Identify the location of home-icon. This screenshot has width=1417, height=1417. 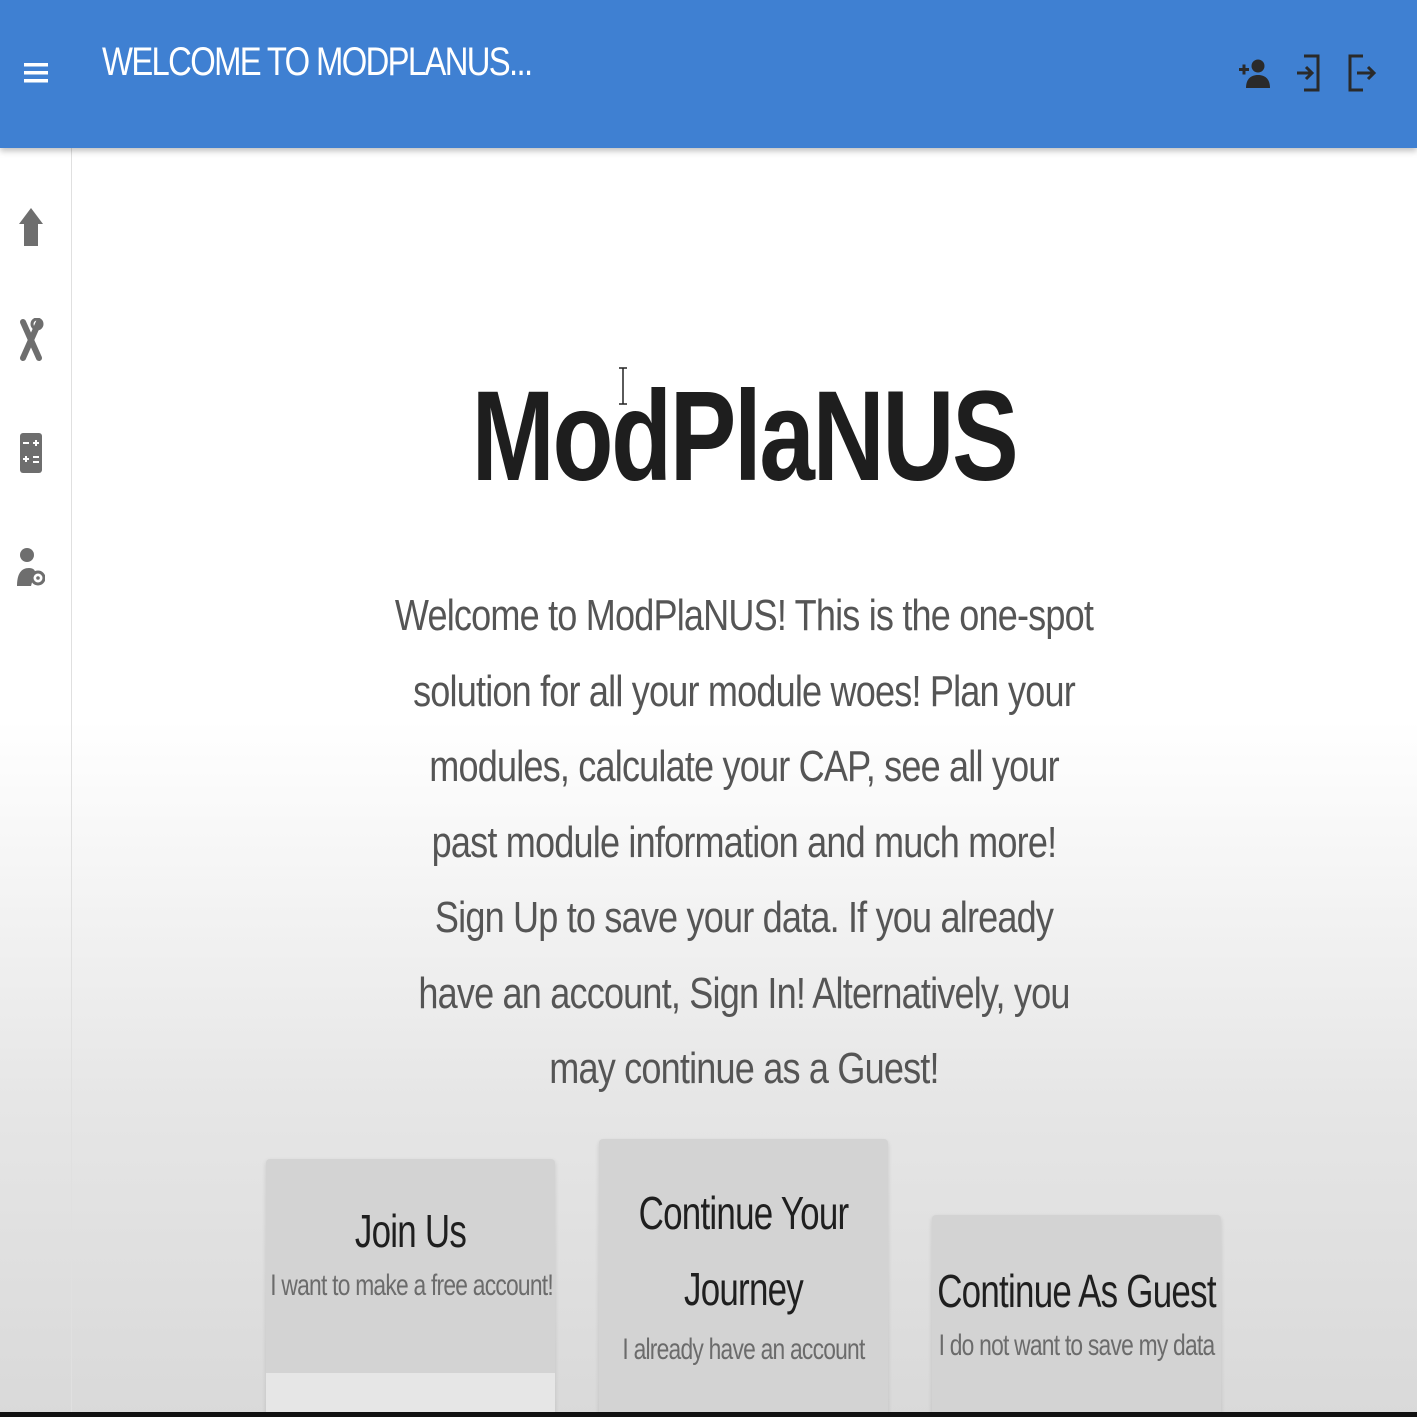
(31, 227).